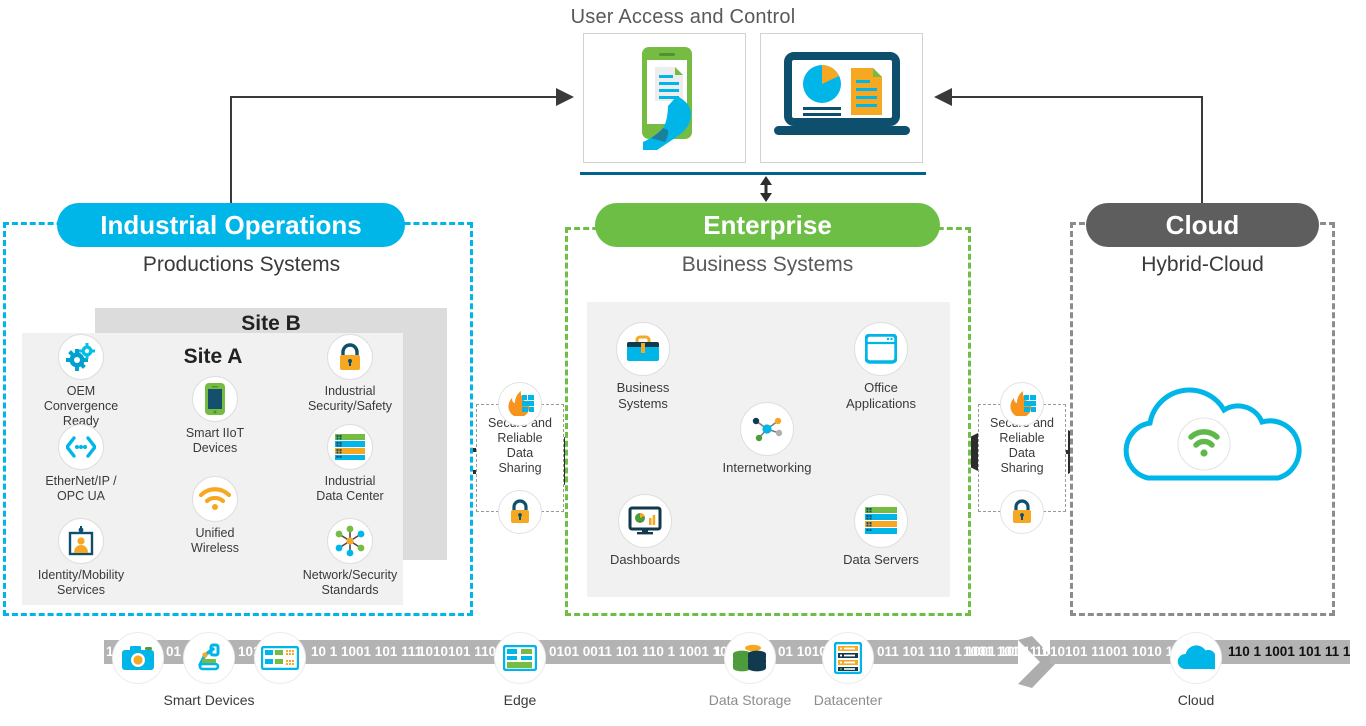  I want to click on strip-node-cloud: Cloud, so click(1196, 671).